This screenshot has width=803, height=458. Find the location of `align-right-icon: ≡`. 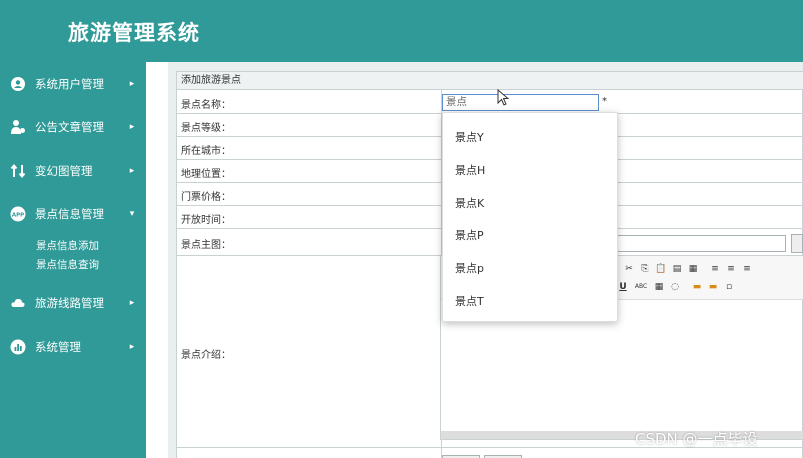

align-right-icon: ≡ is located at coordinates (747, 269).